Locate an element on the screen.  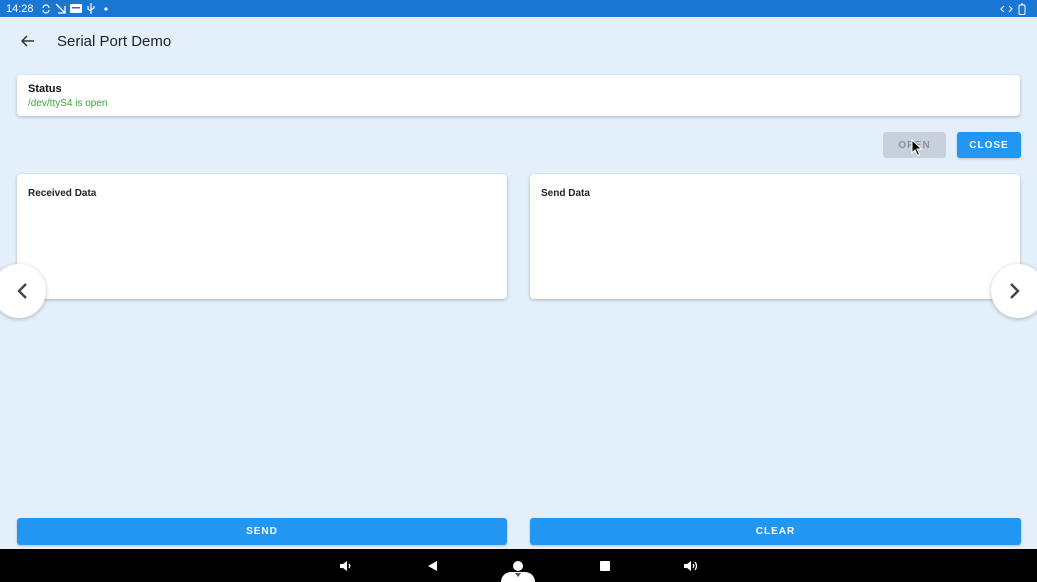
next-page-button is located at coordinates (1014, 291).